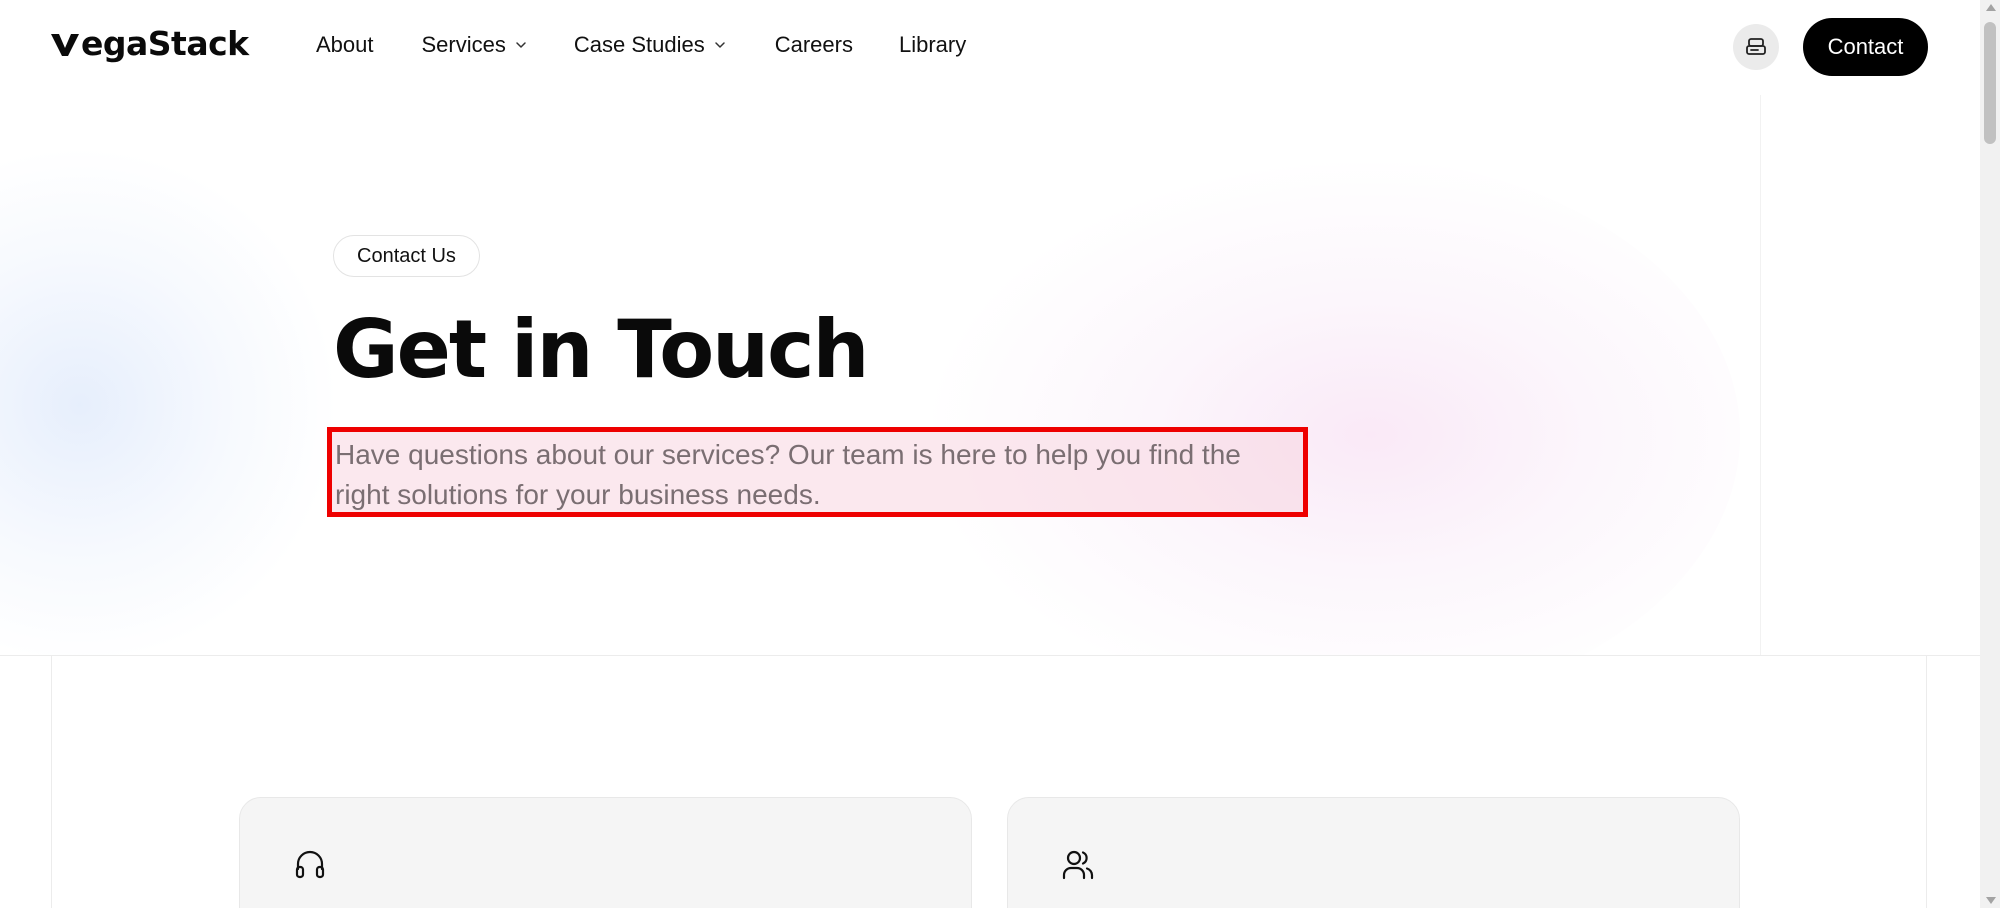 Image resolution: width=2000 pixels, height=908 pixels. I want to click on scrollbar-thumb, so click(1990, 83).